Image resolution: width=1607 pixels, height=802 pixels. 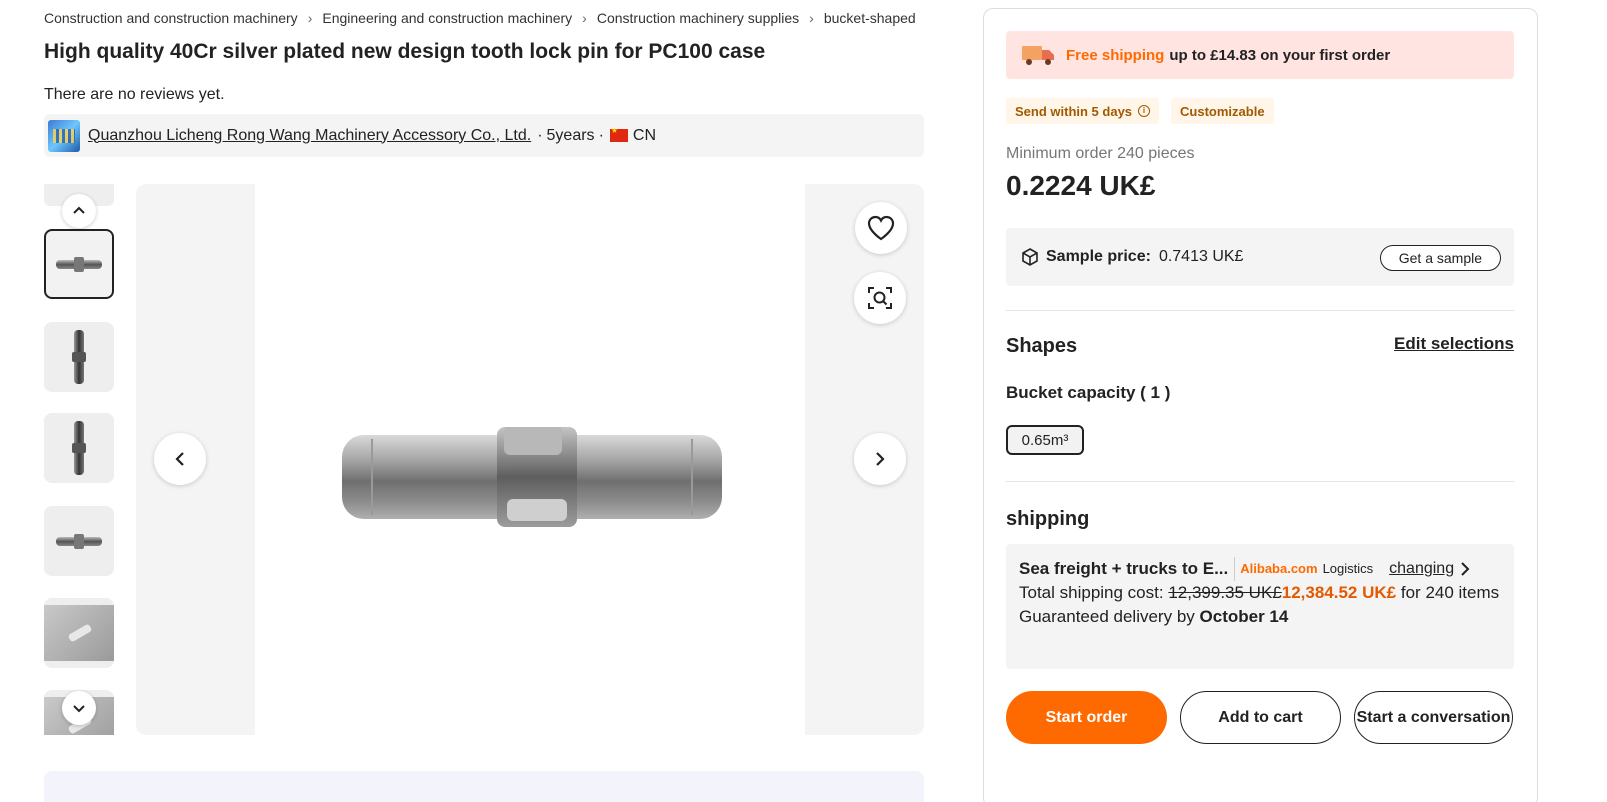 I want to click on photo-image, so click(x=79, y=633).